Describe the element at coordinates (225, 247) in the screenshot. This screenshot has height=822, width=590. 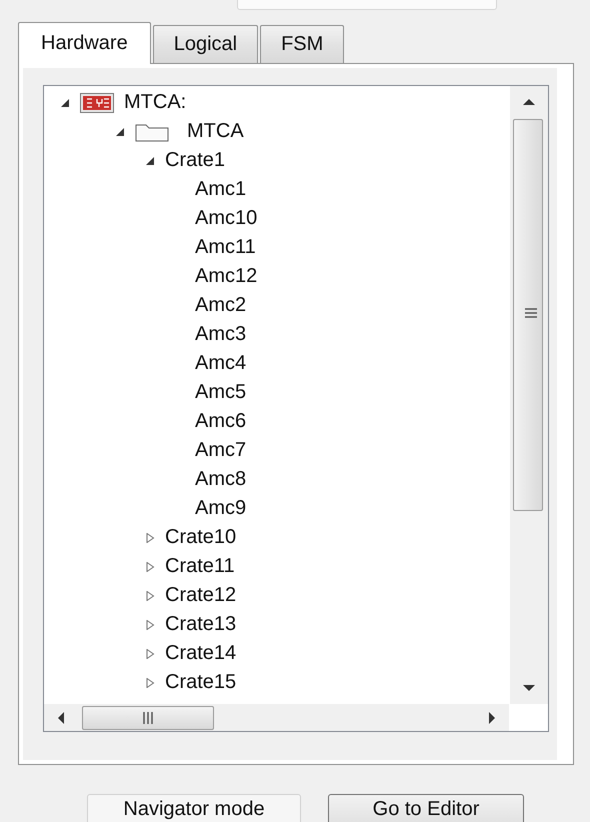
I see `tree-item: Amc11` at that location.